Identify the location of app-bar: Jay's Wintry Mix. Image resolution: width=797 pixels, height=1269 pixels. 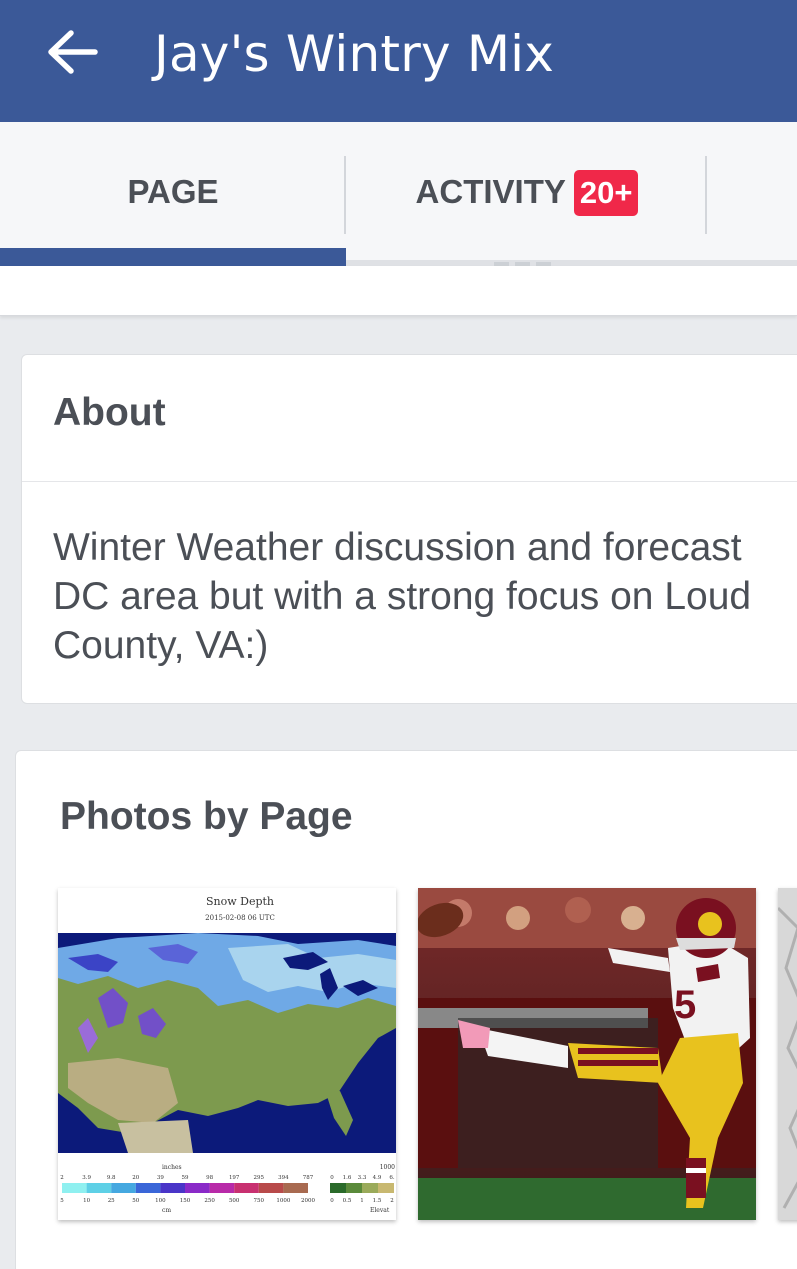
(398, 61).